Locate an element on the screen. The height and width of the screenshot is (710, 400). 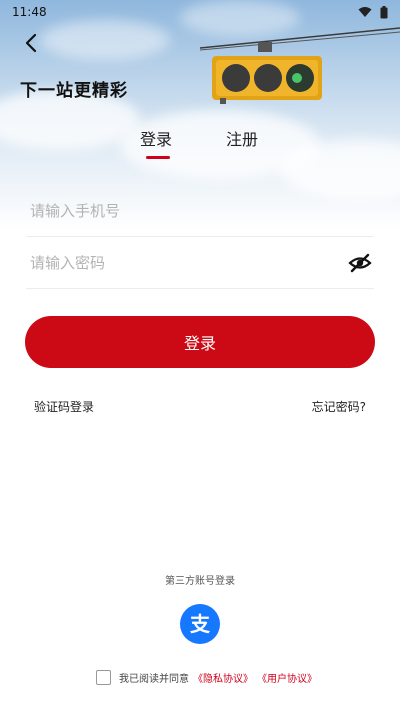
phone-field is located at coordinates (200, 211).